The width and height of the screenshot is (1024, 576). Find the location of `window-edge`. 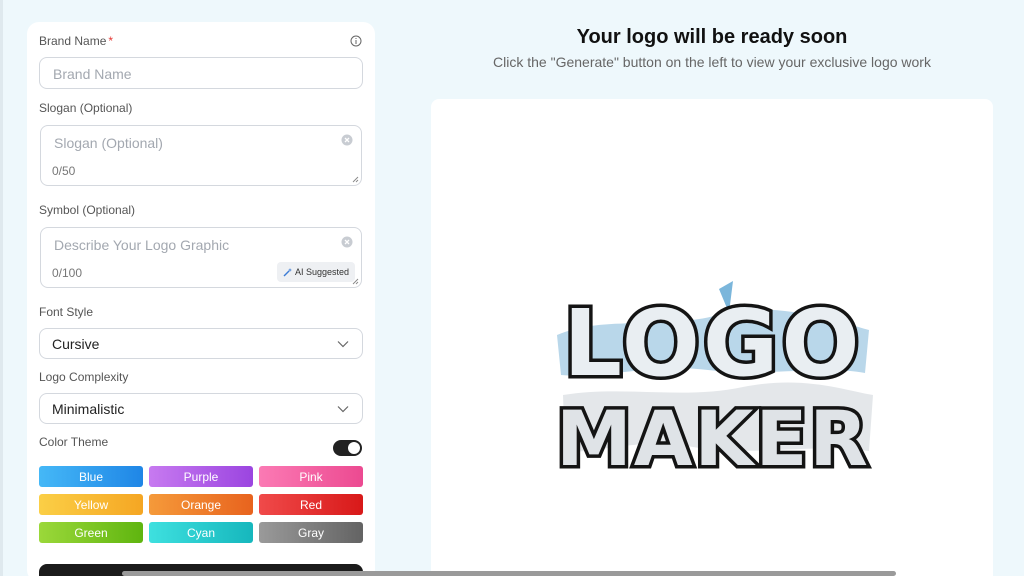

window-edge is located at coordinates (1, 288).